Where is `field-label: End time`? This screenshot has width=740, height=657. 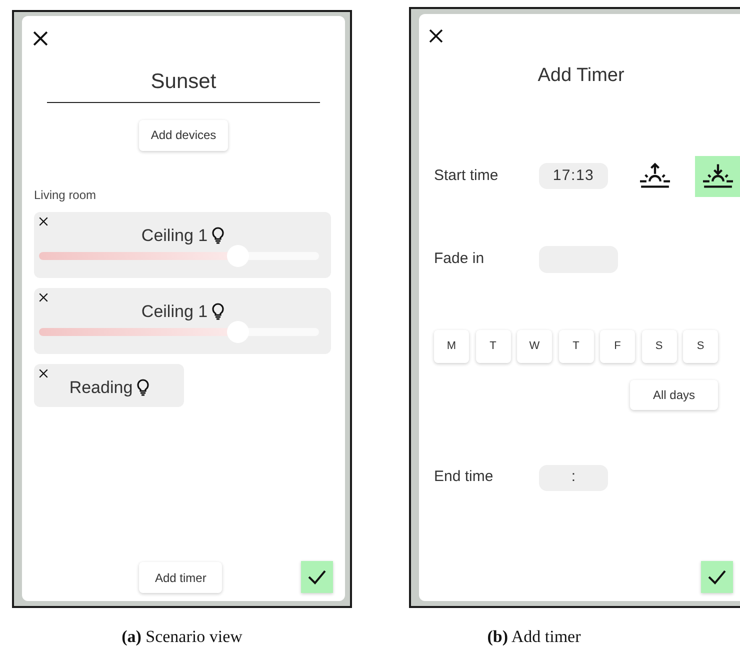 field-label: End time is located at coordinates (464, 477).